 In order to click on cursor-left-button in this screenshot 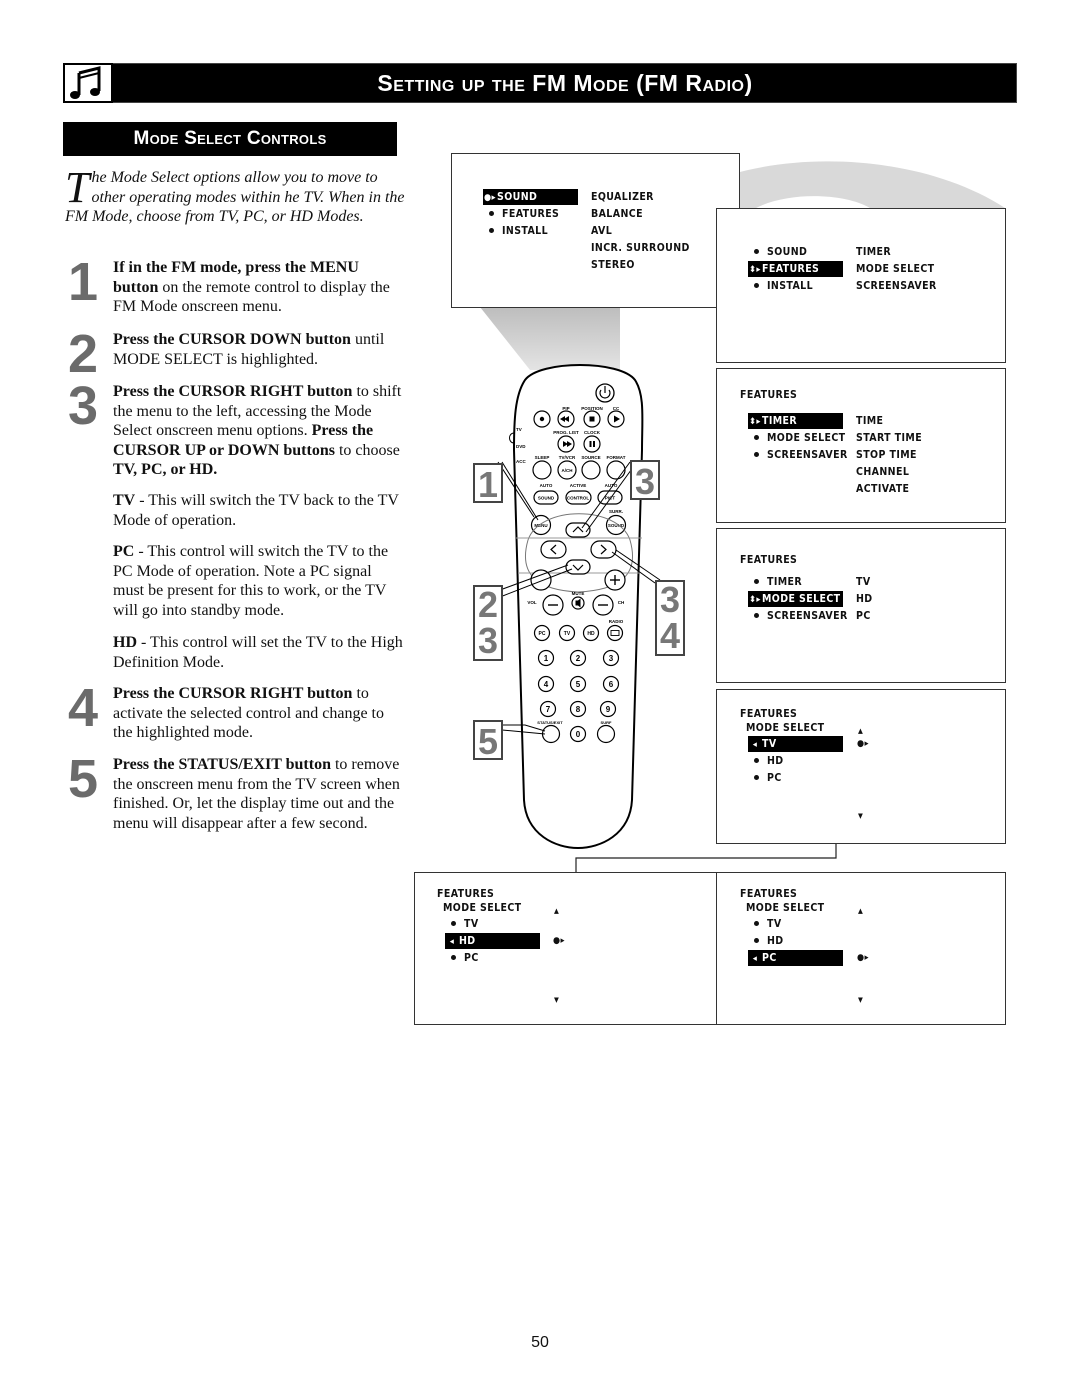, I will do `click(553, 549)`.